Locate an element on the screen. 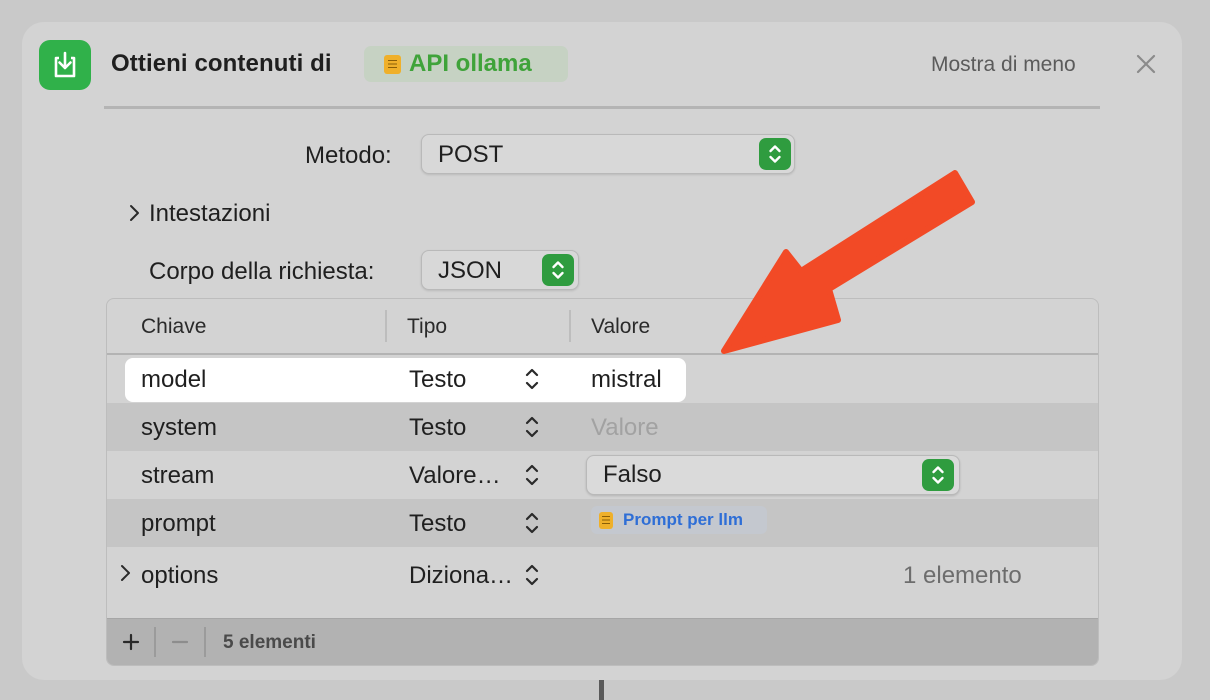  boolean-select: Falso is located at coordinates (773, 475).